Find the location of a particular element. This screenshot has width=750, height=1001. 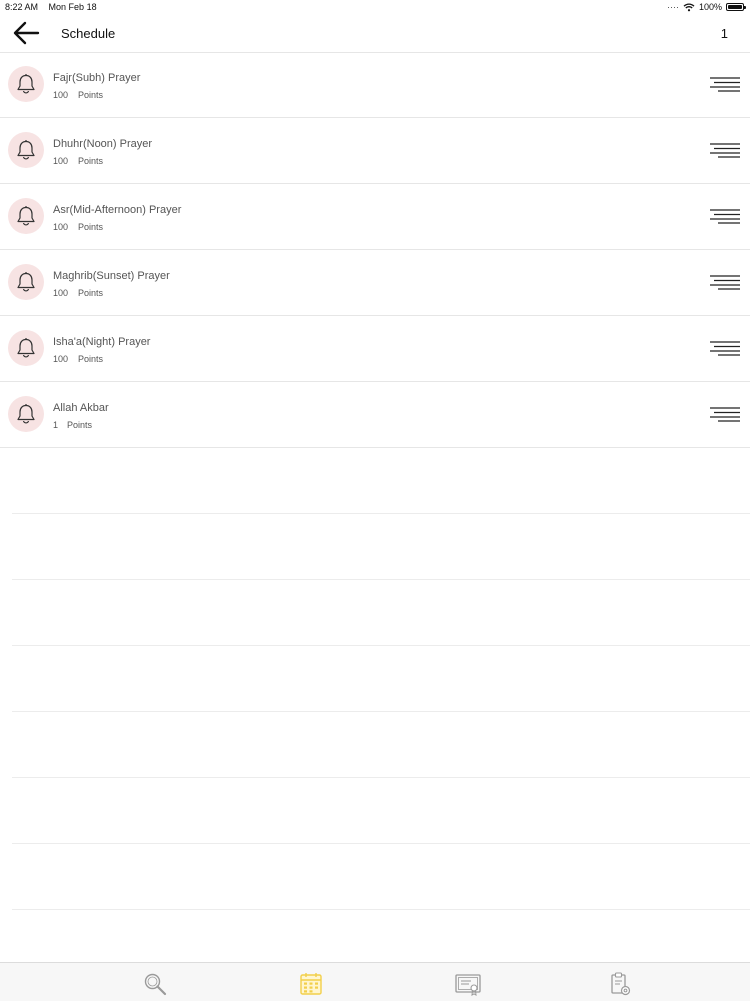

page-title: Schedule is located at coordinates (88, 33).